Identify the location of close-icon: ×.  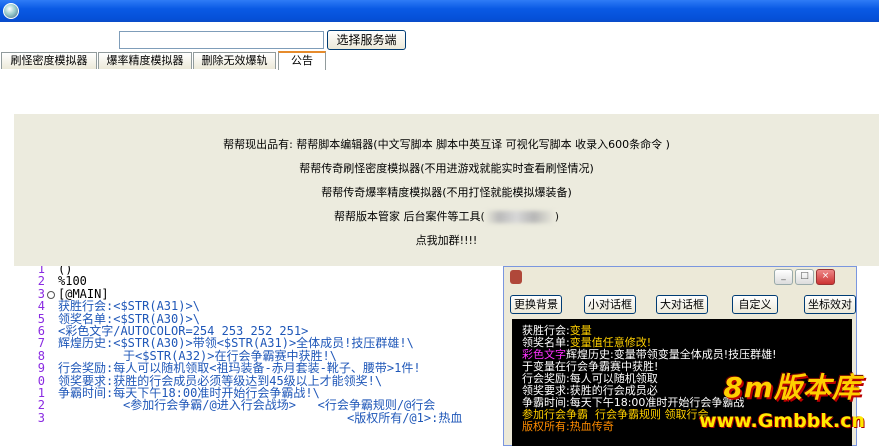
(825, 277).